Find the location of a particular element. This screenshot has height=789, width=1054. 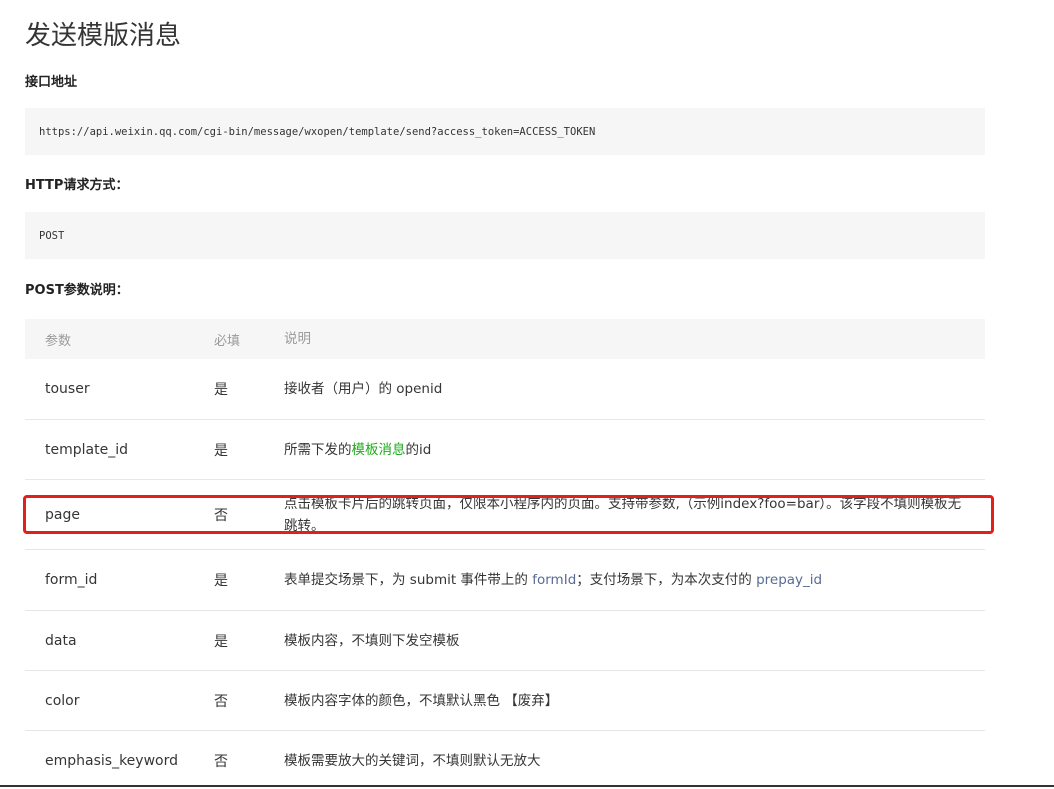

table-row-emphasis-keyword: emphasis_keyword 否 模板需要放大的关键词，不填则默认无放大 is located at coordinates (505, 760).